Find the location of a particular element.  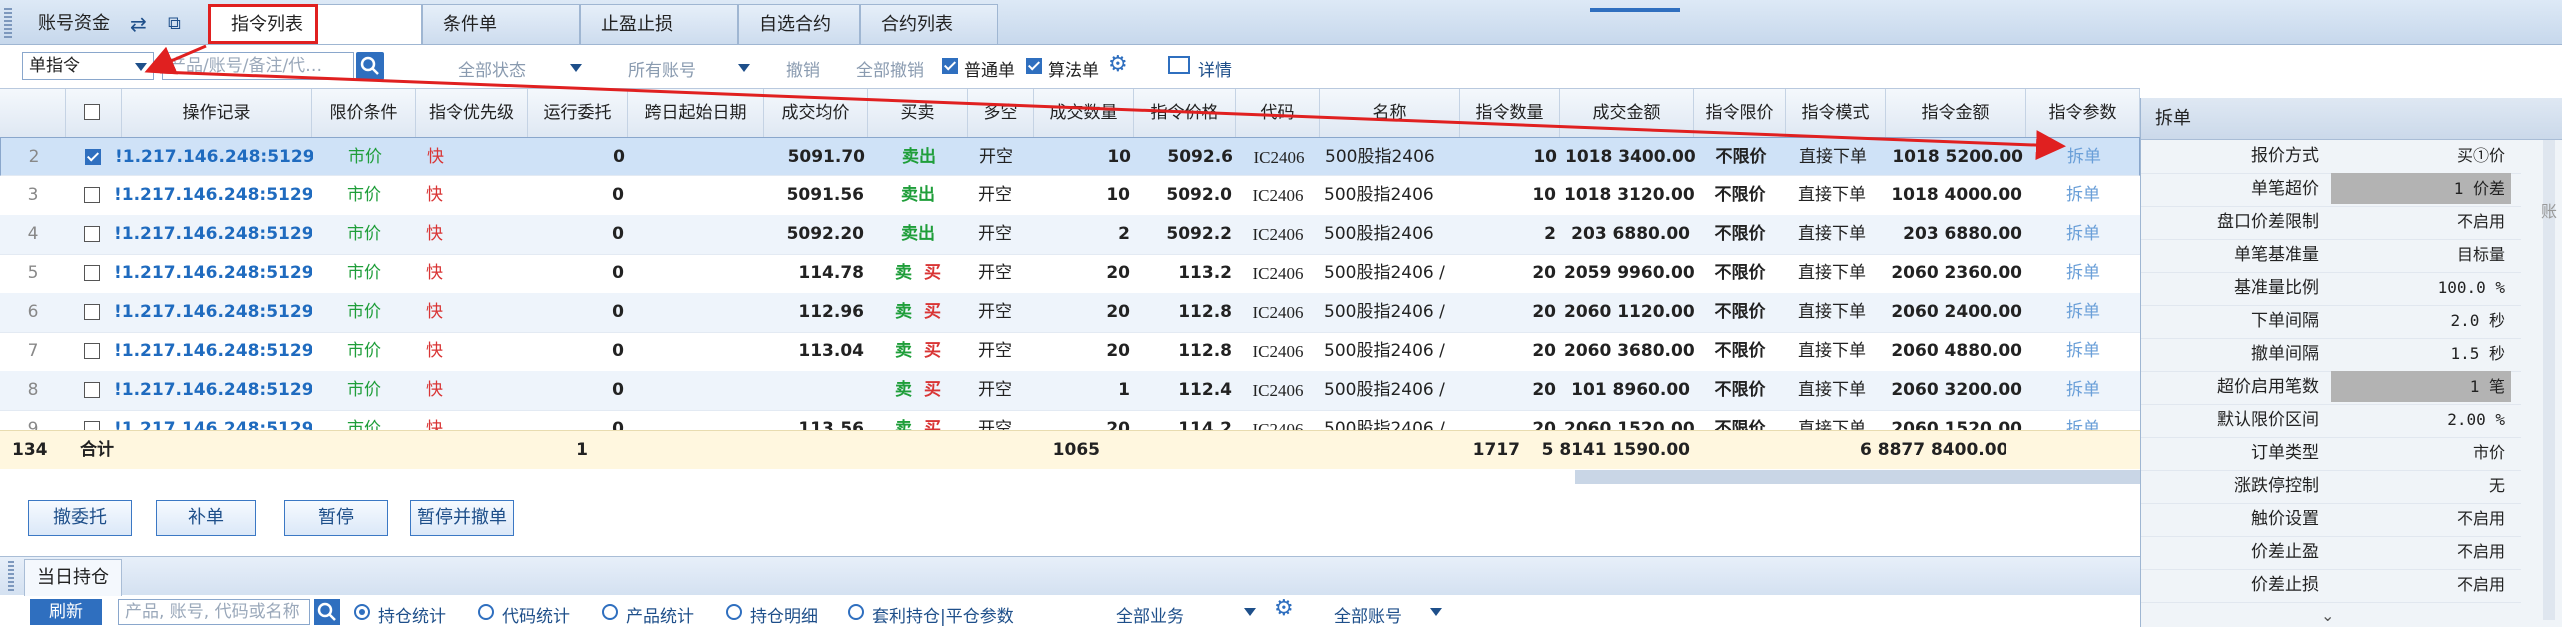

param-row: 涨跌停控制无 is located at coordinates (2331, 487).